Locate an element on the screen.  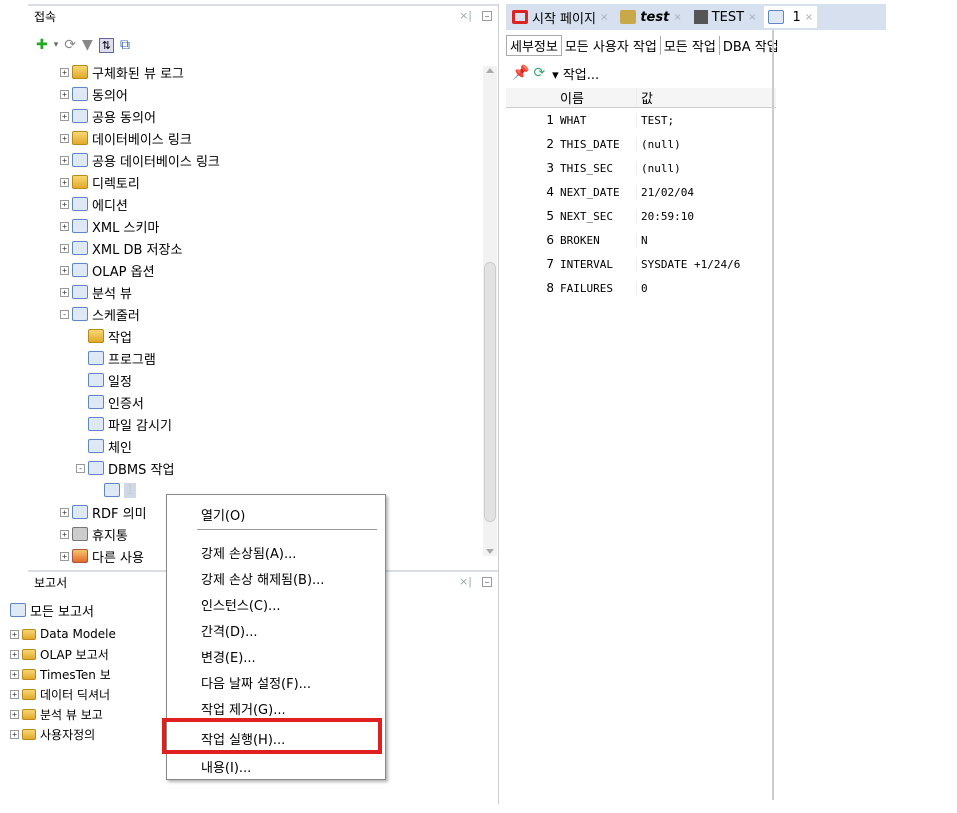
dropdown-arrow-icon: ▾ is located at coordinates (56, 45).